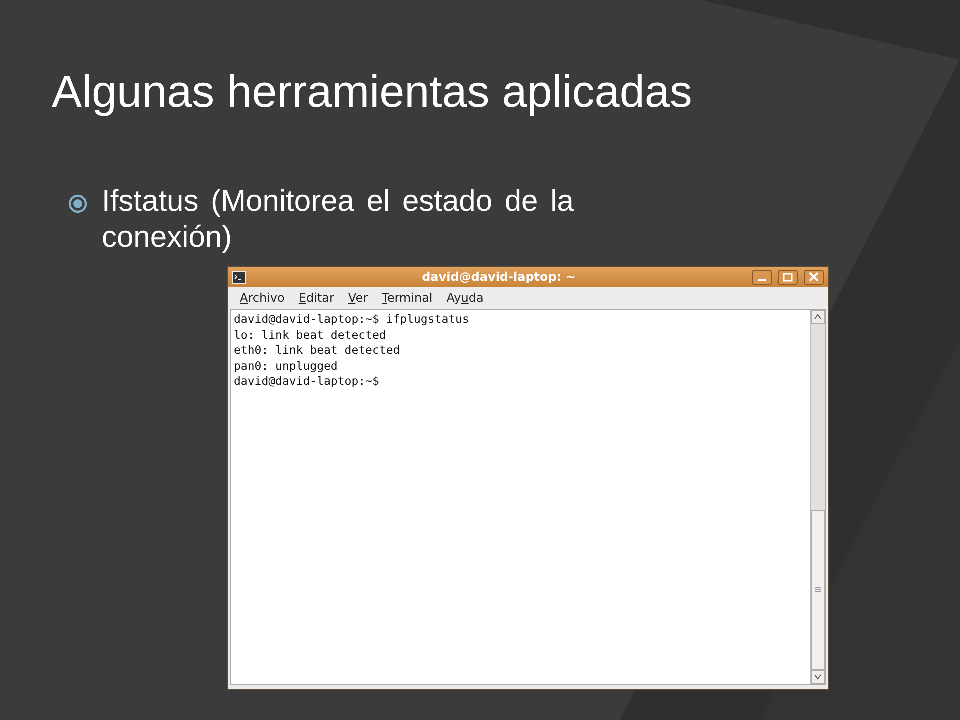 Image resolution: width=960 pixels, height=720 pixels. Describe the element at coordinates (262, 298) in the screenshot. I see `menu-item: Archivo` at that location.